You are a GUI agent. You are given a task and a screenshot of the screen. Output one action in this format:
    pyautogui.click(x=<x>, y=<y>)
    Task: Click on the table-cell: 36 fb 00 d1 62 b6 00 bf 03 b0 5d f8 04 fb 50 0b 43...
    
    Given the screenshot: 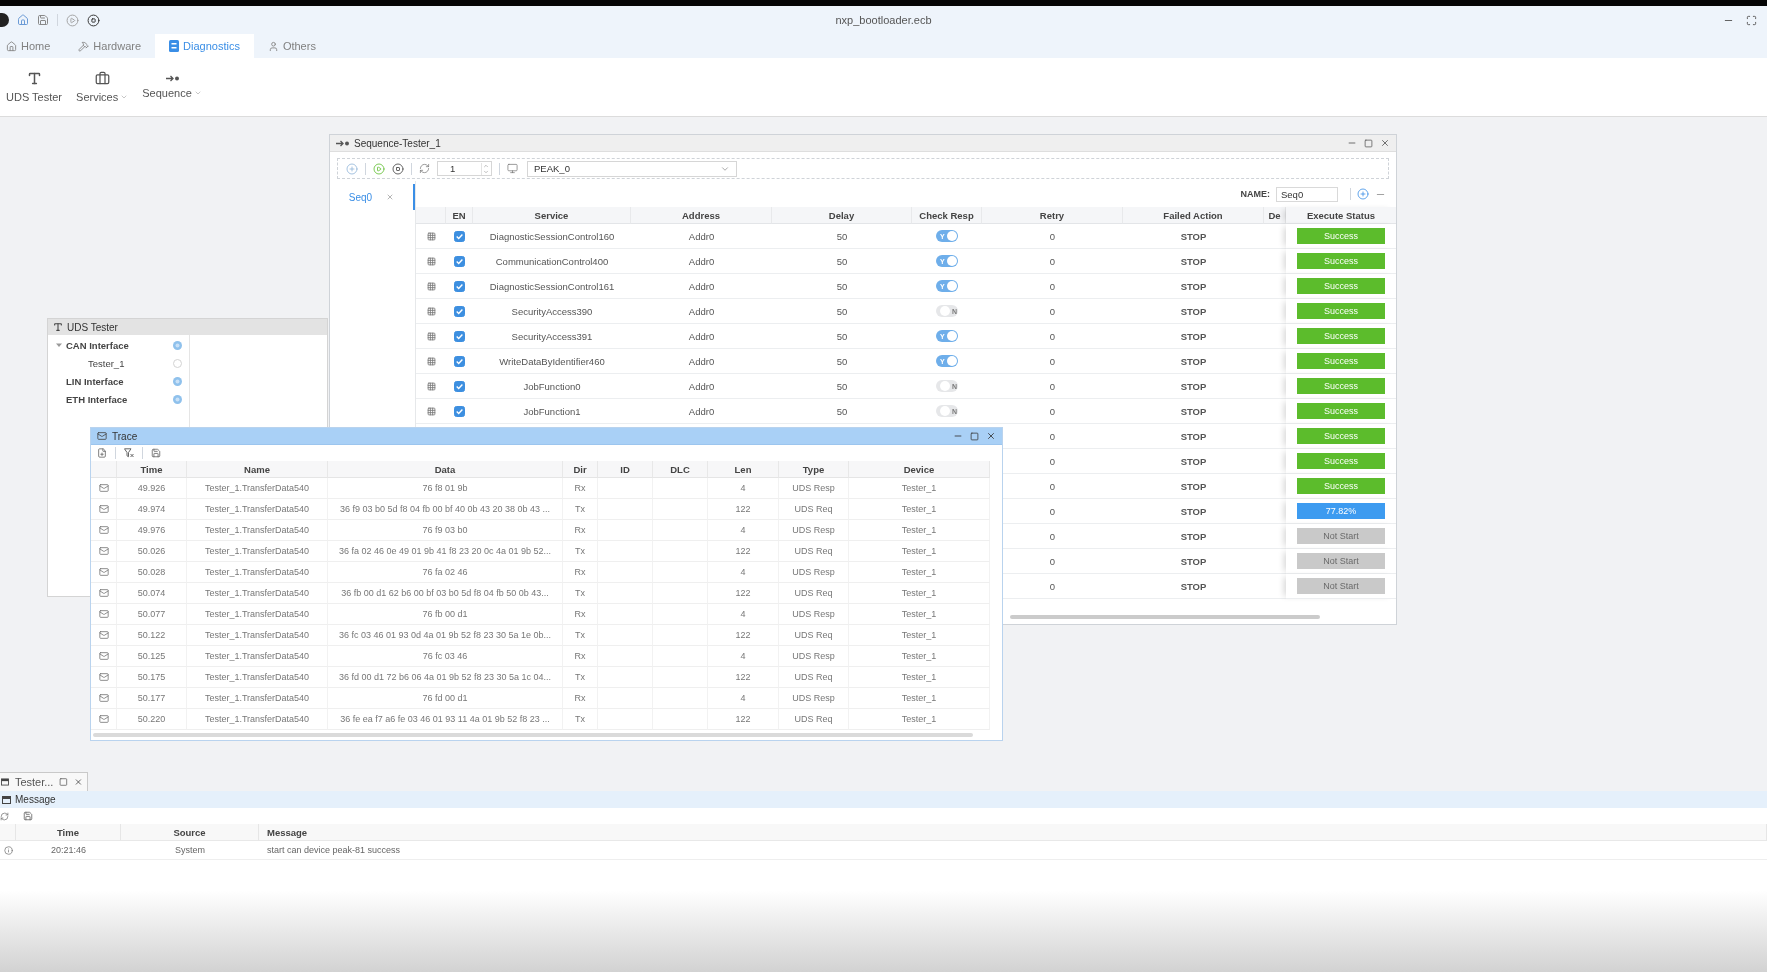 What is the action you would take?
    pyautogui.click(x=445, y=593)
    